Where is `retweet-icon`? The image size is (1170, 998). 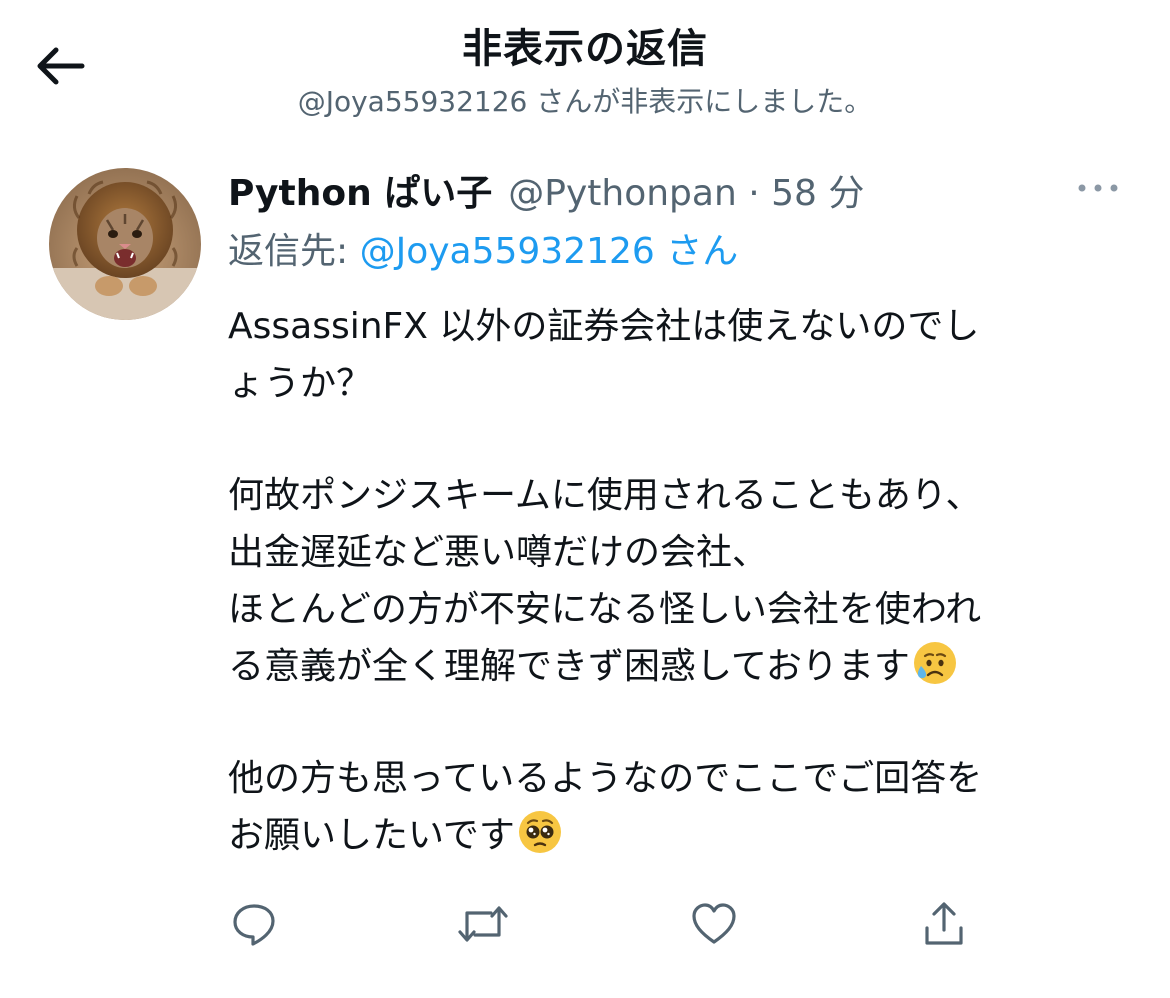 retweet-icon is located at coordinates (483, 924).